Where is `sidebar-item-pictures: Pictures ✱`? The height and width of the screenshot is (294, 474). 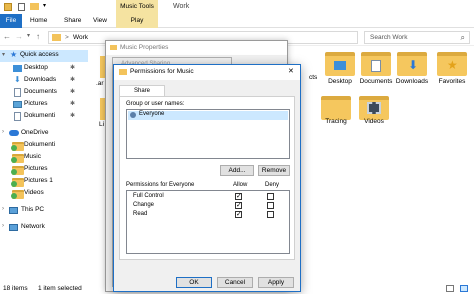 sidebar-item-pictures: Pictures ✱ is located at coordinates (40, 105).